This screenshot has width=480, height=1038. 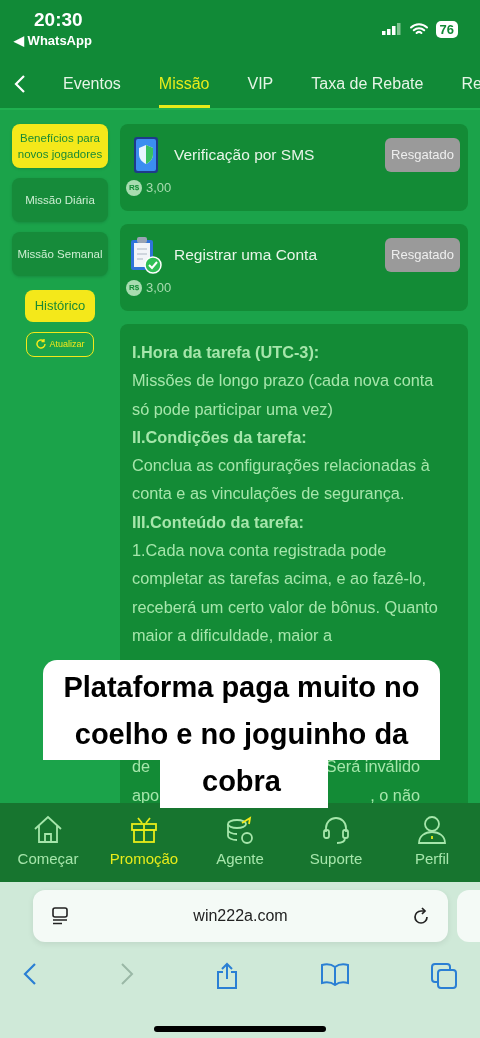 I want to click on forward-icon, so click(x=126, y=974).